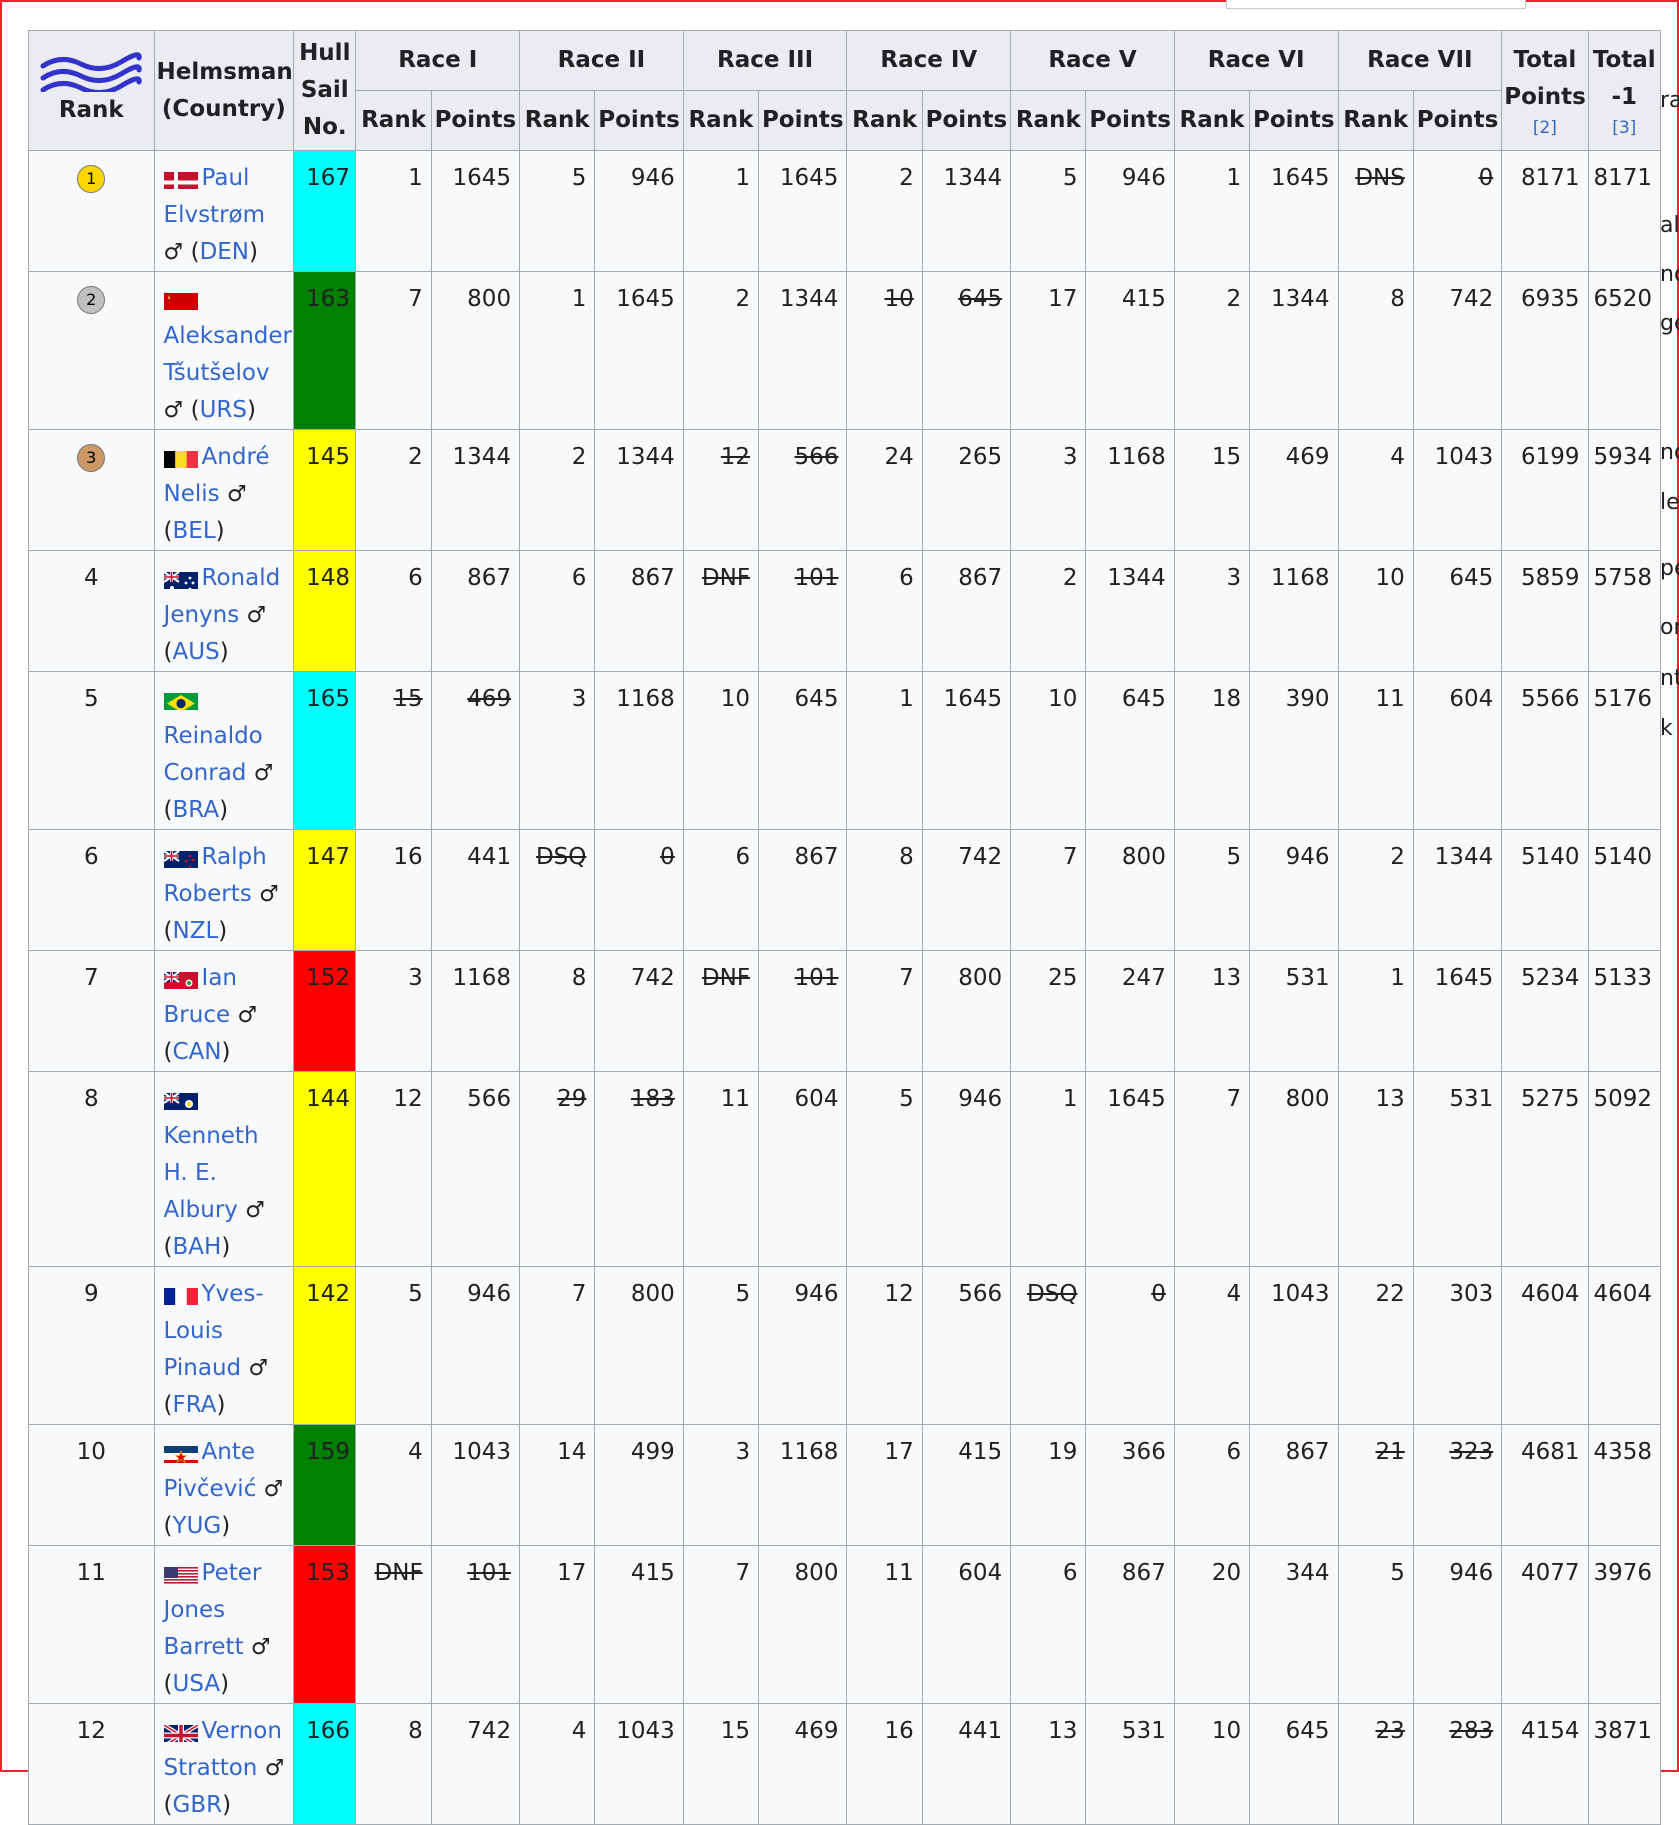 The width and height of the screenshot is (1679, 1825). What do you see at coordinates (242, 1731) in the screenshot?
I see `helmsman-link: Vernon` at bounding box center [242, 1731].